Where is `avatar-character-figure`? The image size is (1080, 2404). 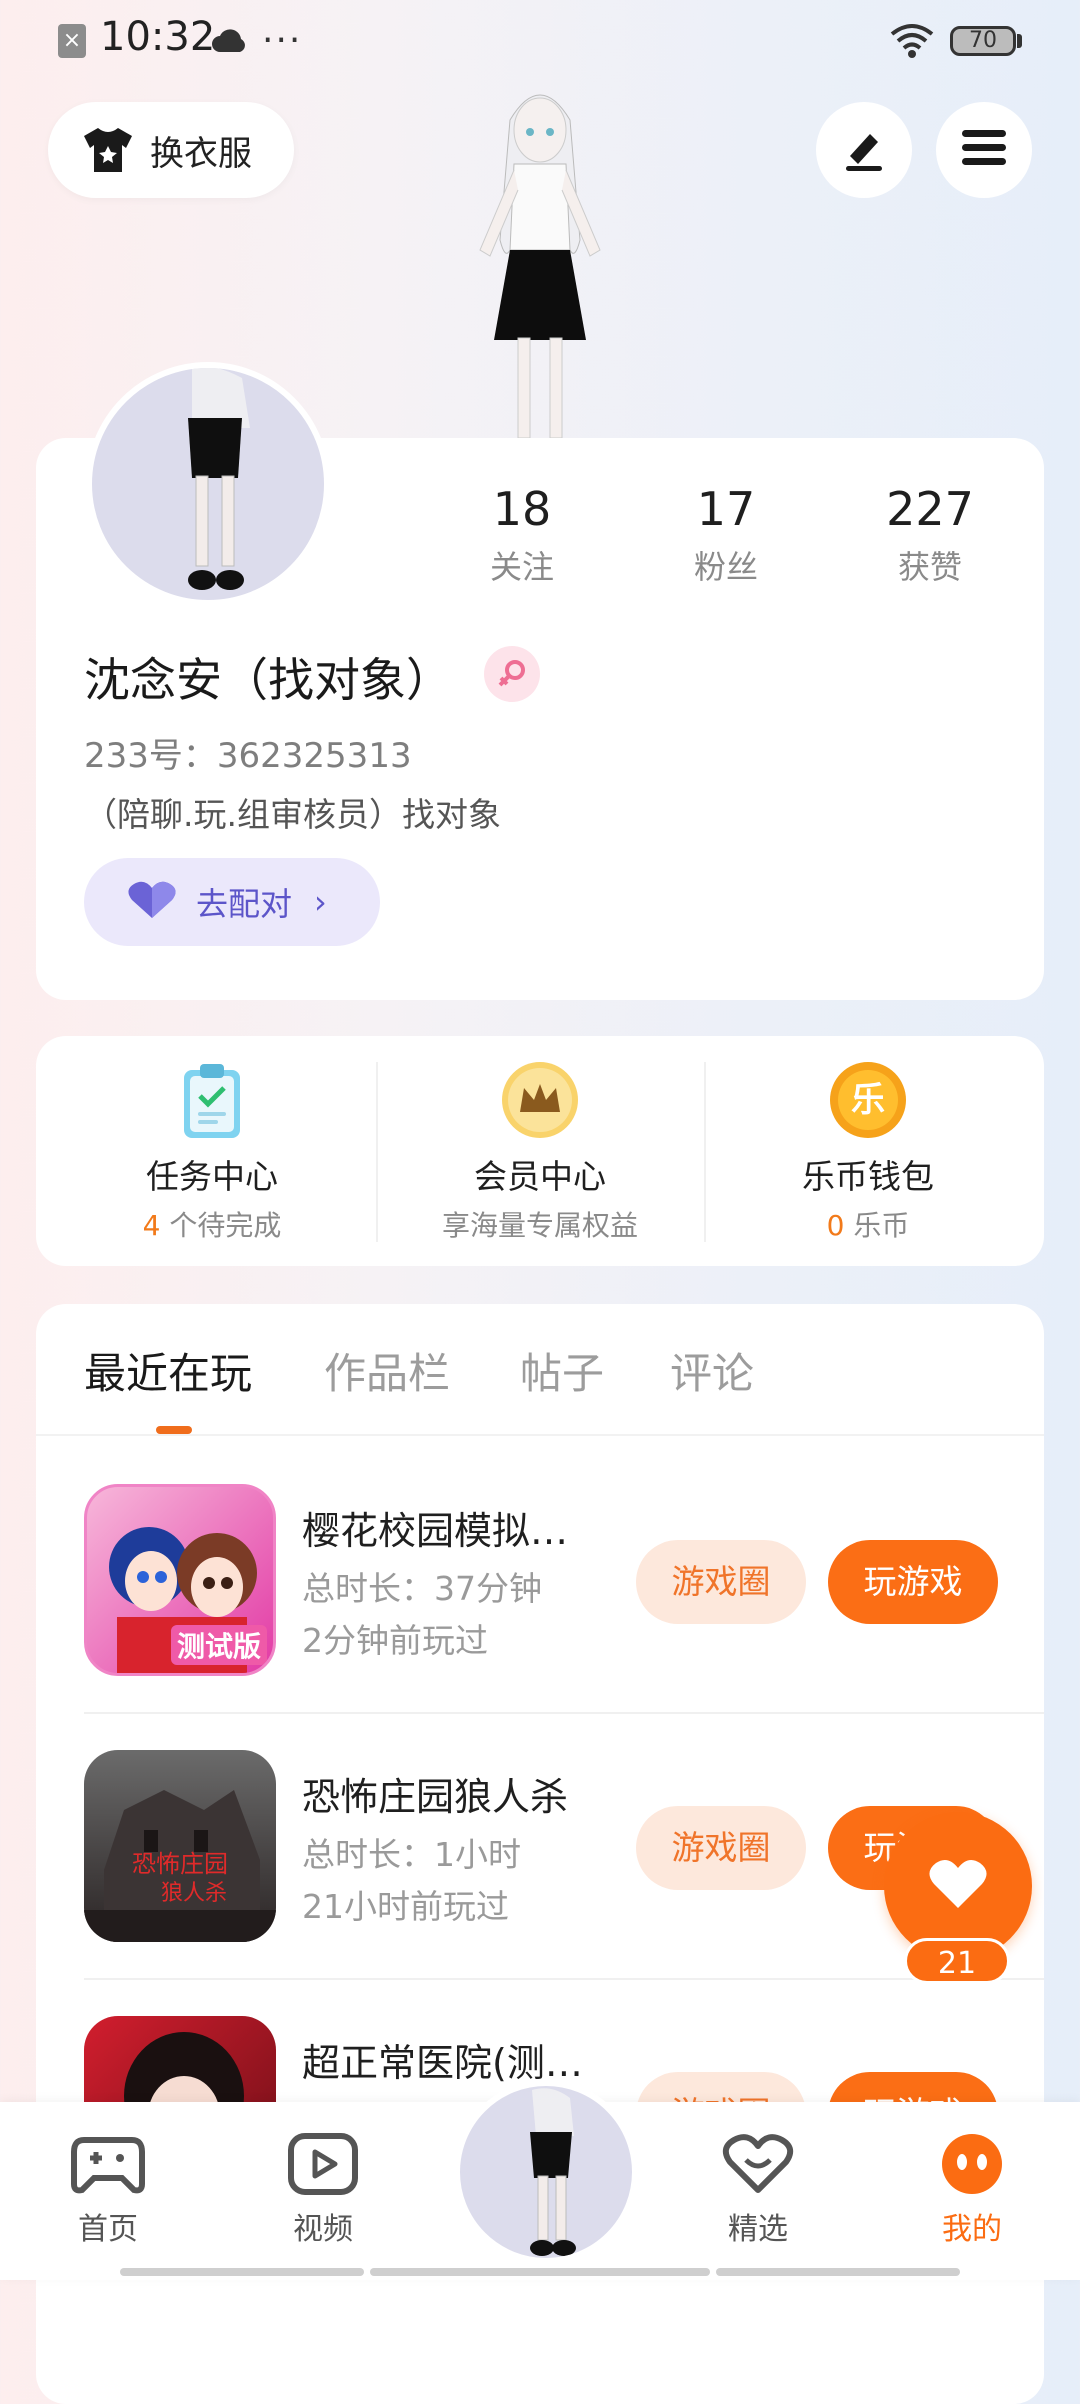 avatar-character-figure is located at coordinates (540, 260).